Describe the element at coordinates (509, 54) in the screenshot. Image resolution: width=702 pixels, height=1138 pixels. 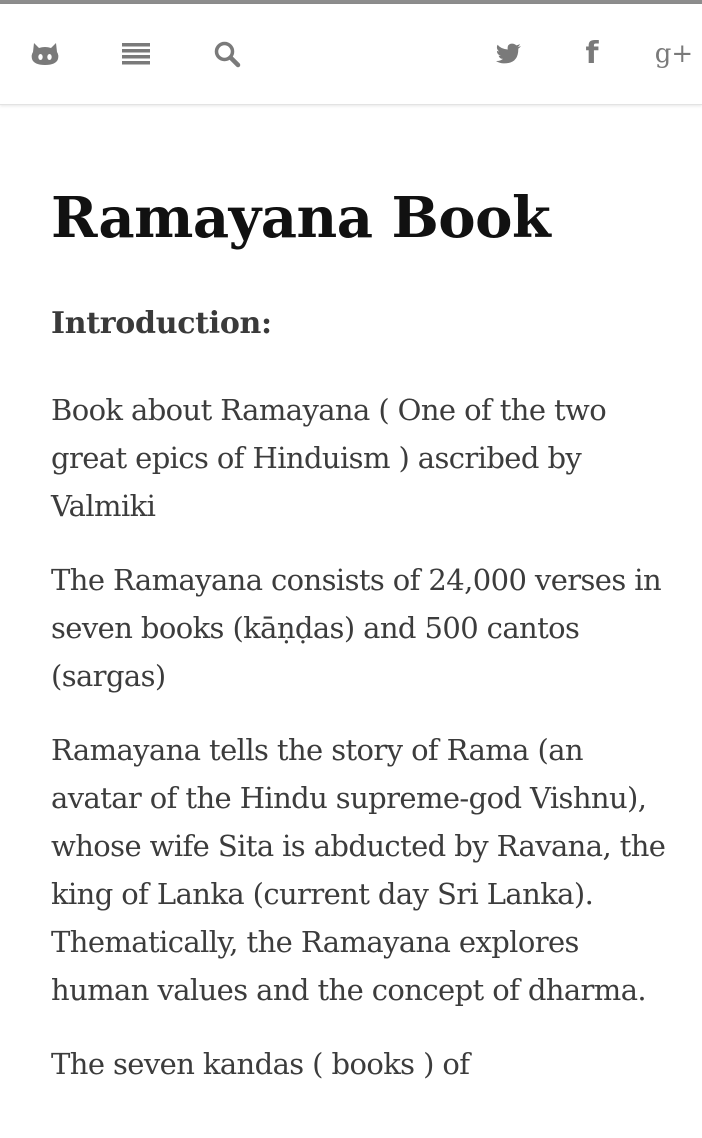
I see `twitter-icon` at that location.